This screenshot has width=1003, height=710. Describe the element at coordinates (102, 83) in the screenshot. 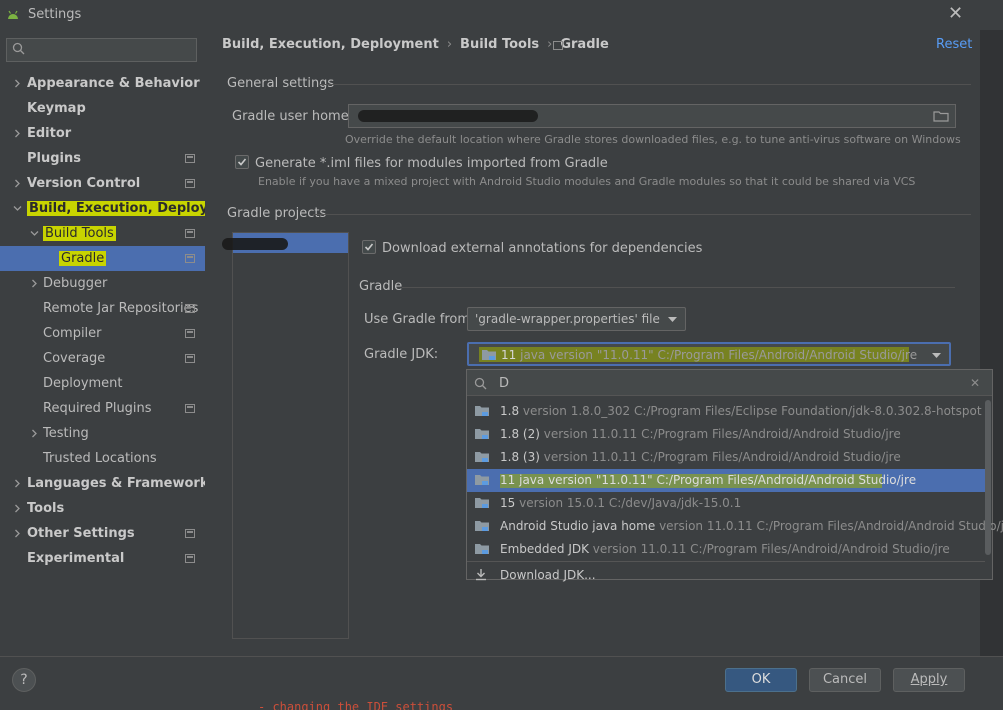

I see `sidebar-item-appearance-behavior: Appearance & Behavior` at that location.